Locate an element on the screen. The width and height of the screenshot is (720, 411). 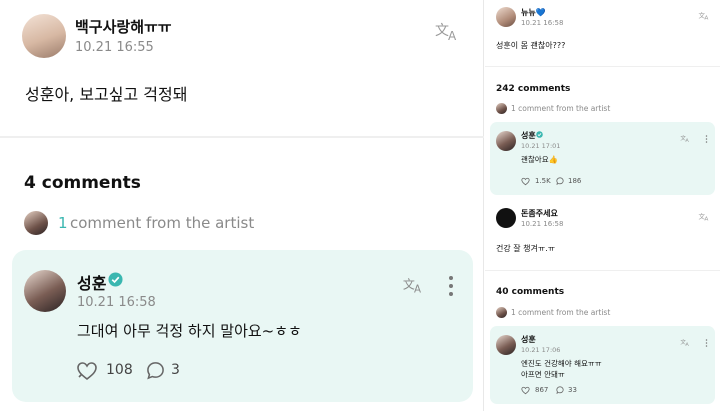
comments-count: 242 comments is located at coordinates (533, 89).